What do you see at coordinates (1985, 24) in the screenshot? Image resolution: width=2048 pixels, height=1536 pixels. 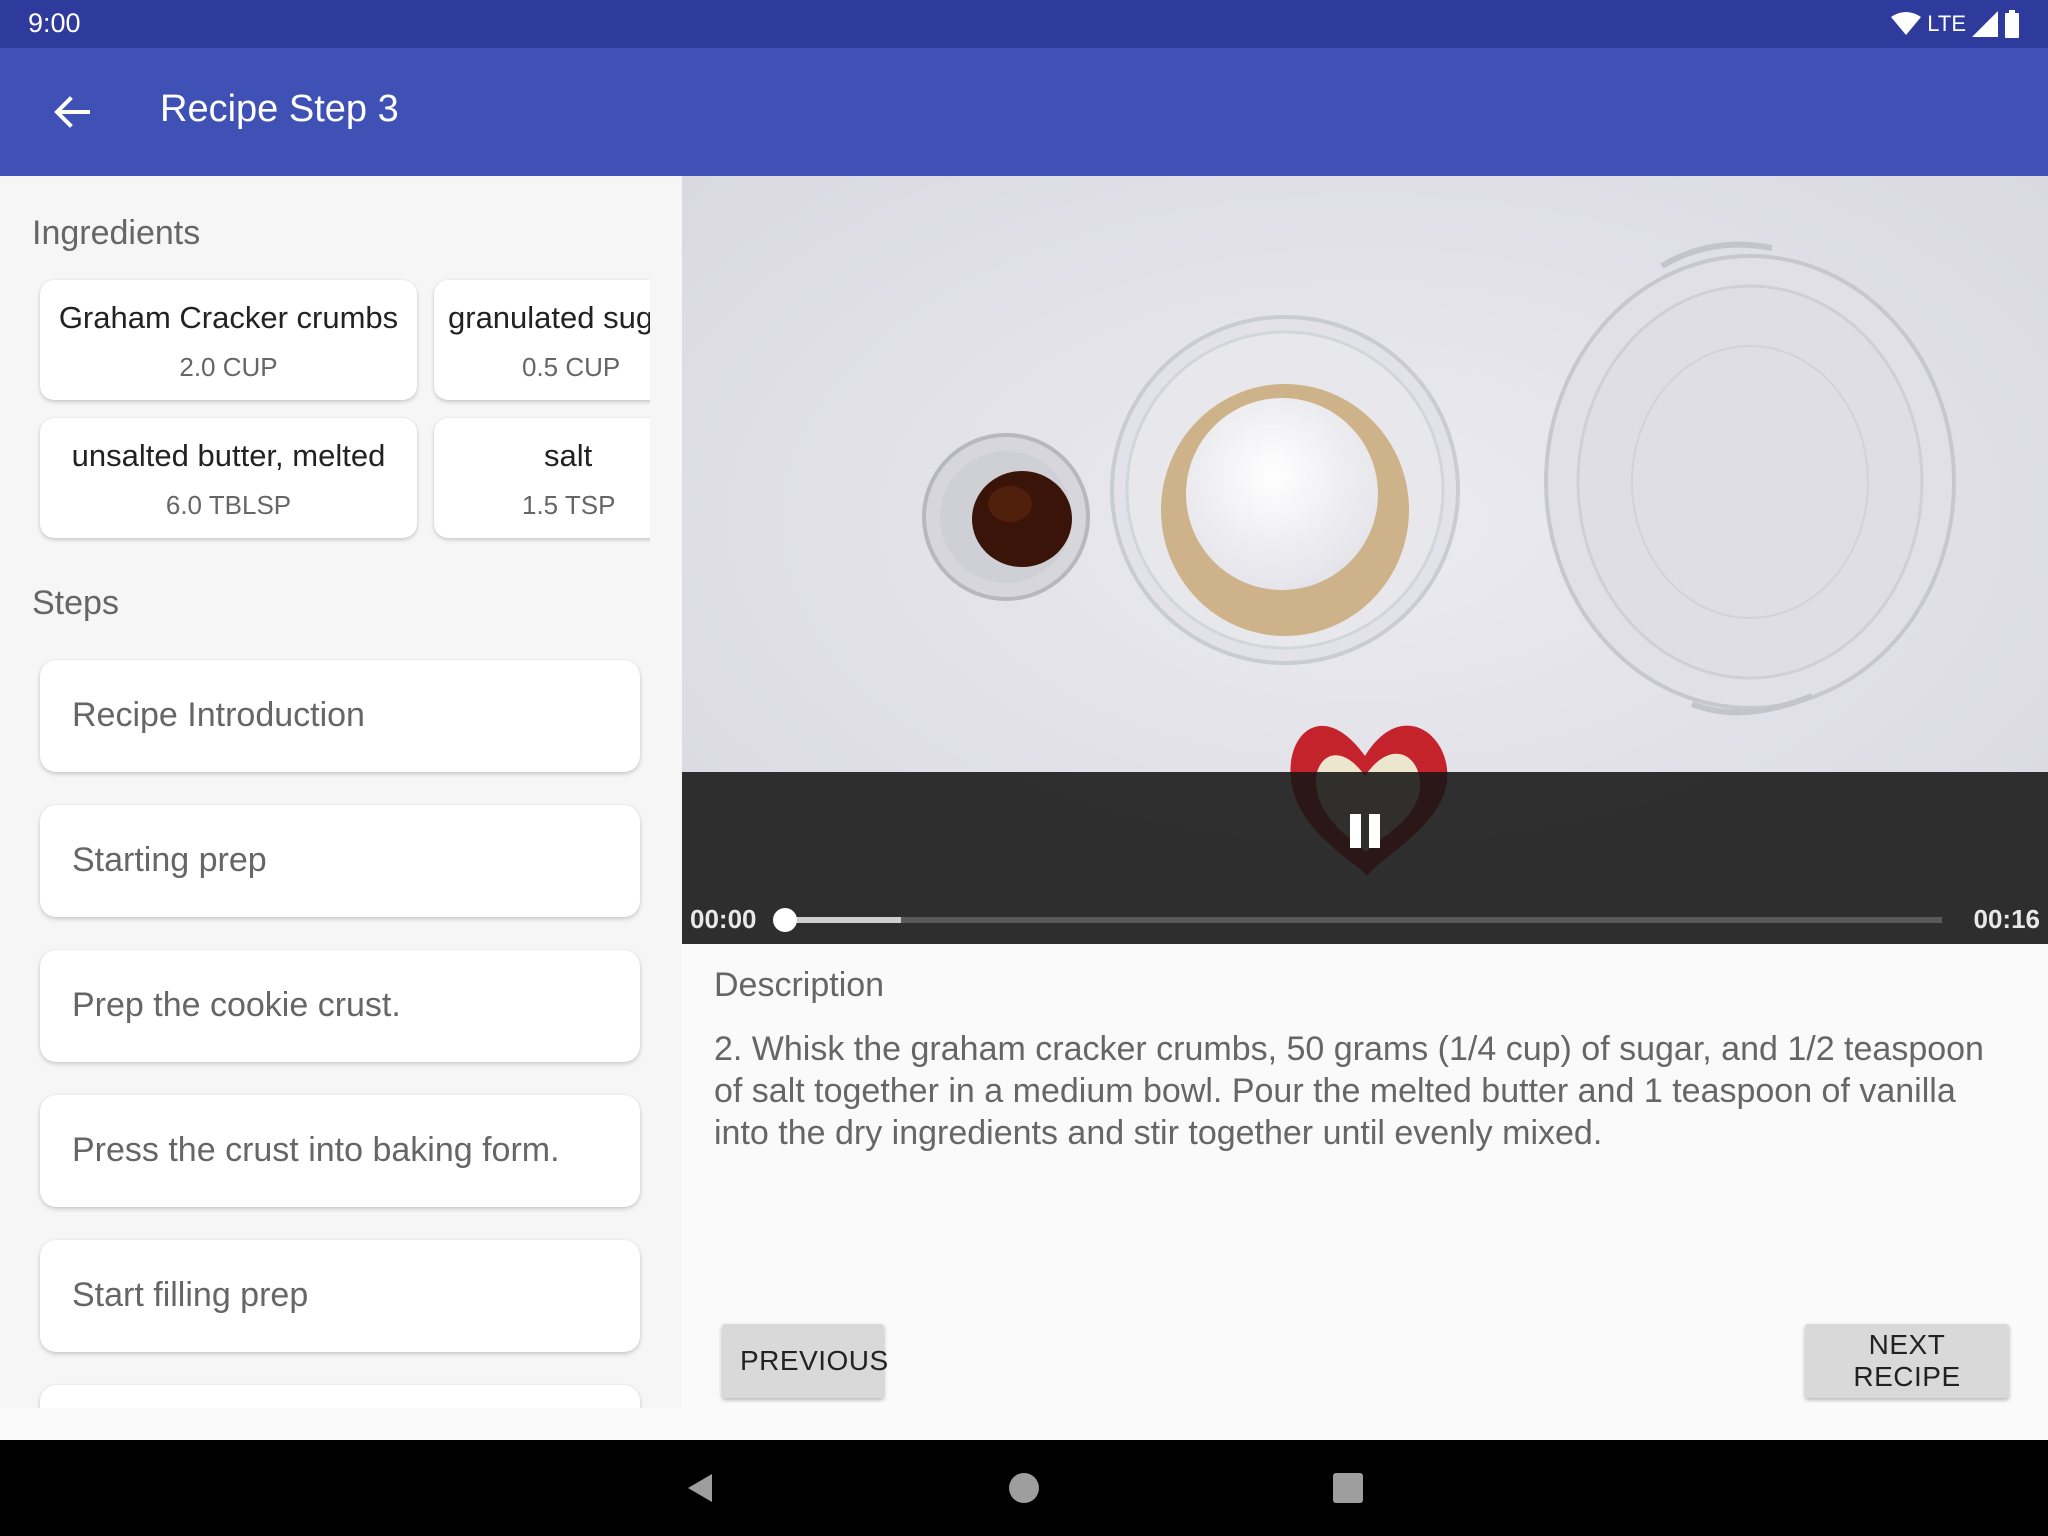 I see `cell-signal-icon` at bounding box center [1985, 24].